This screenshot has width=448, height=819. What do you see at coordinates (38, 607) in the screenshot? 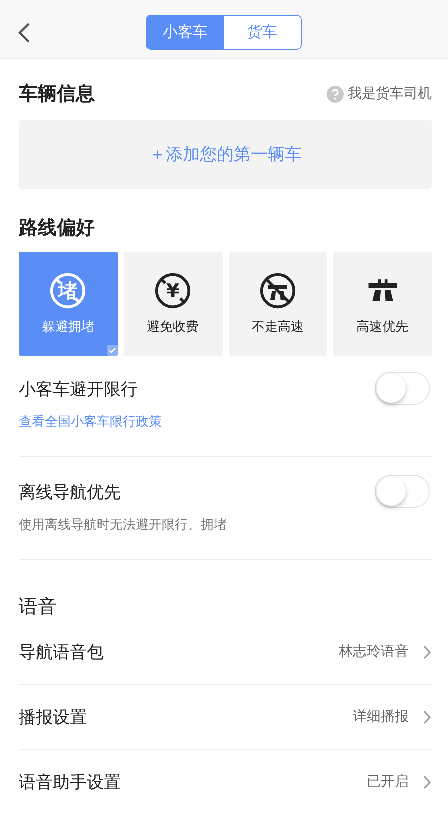
I see `section-title: 语音` at bounding box center [38, 607].